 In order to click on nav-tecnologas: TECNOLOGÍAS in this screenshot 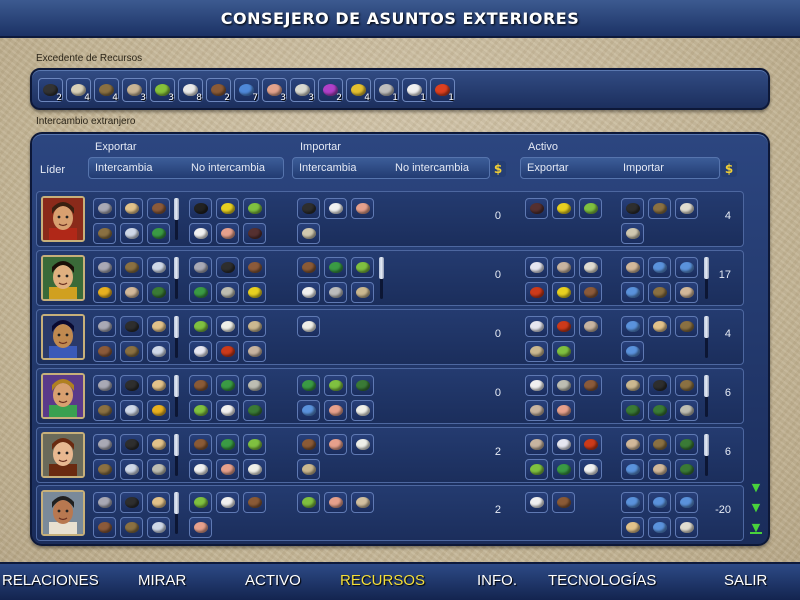, I will do `click(602, 580)`.